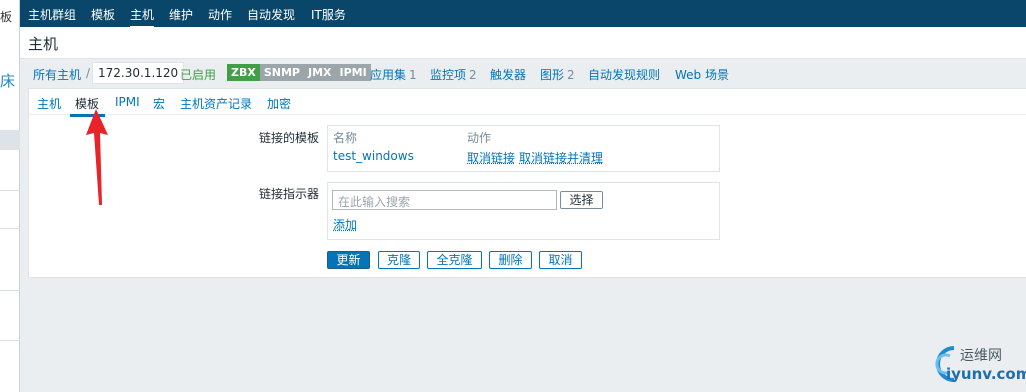 The width and height of the screenshot is (1026, 392). Describe the element at coordinates (523, 211) in the screenshot. I see `link-new-templates-box: 在此输入搜索 选择 添加` at that location.